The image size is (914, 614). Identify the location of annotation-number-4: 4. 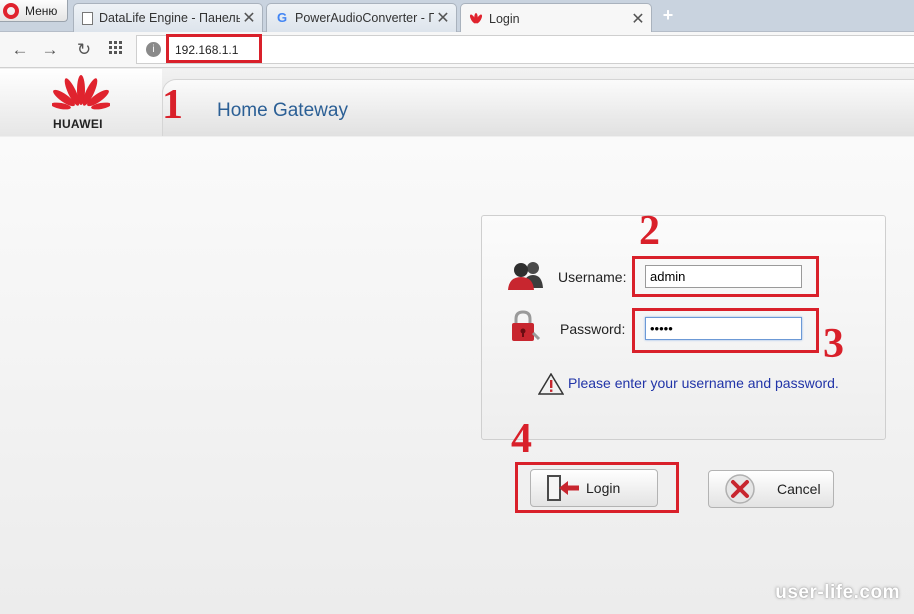
(521, 439).